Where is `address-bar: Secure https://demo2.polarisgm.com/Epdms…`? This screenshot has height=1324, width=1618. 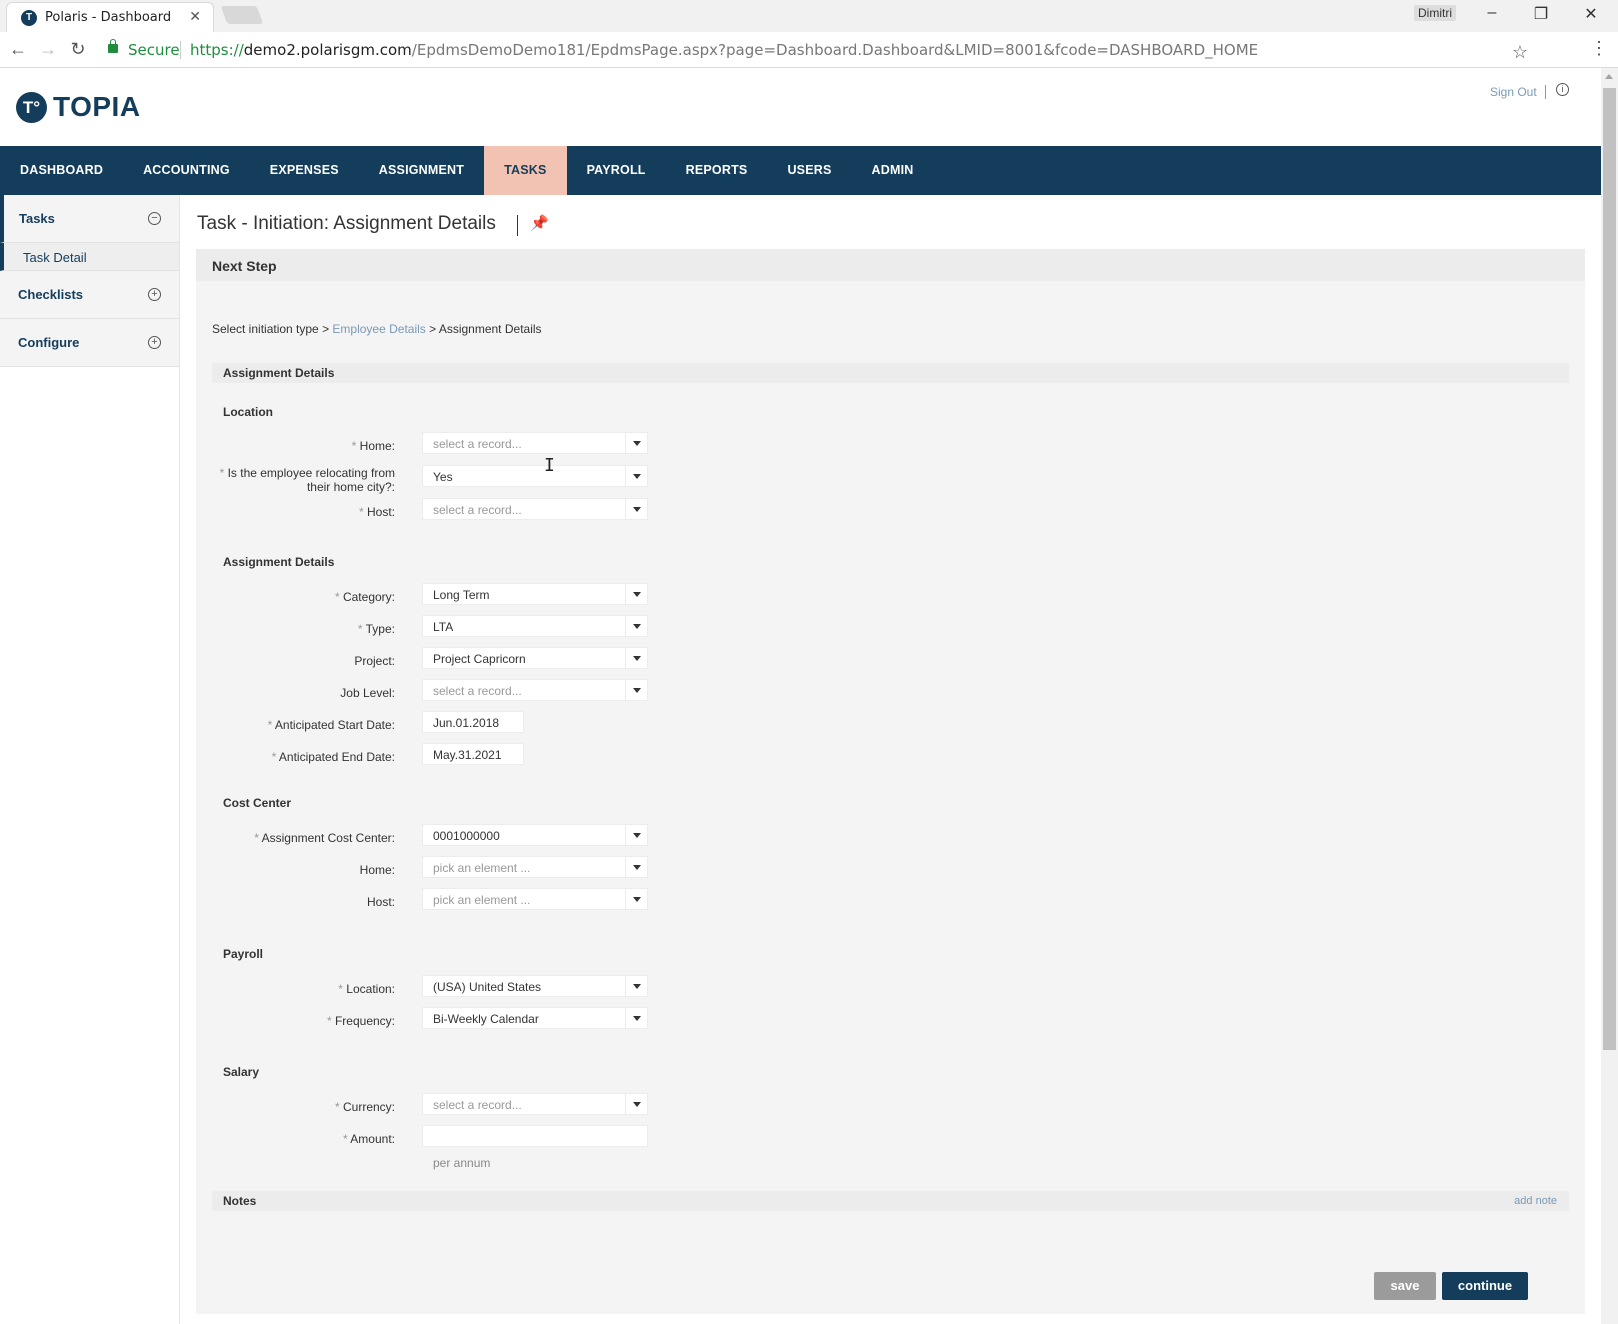 address-bar: Secure https://demo2.polarisgm.com/Epdms… is located at coordinates (828, 50).